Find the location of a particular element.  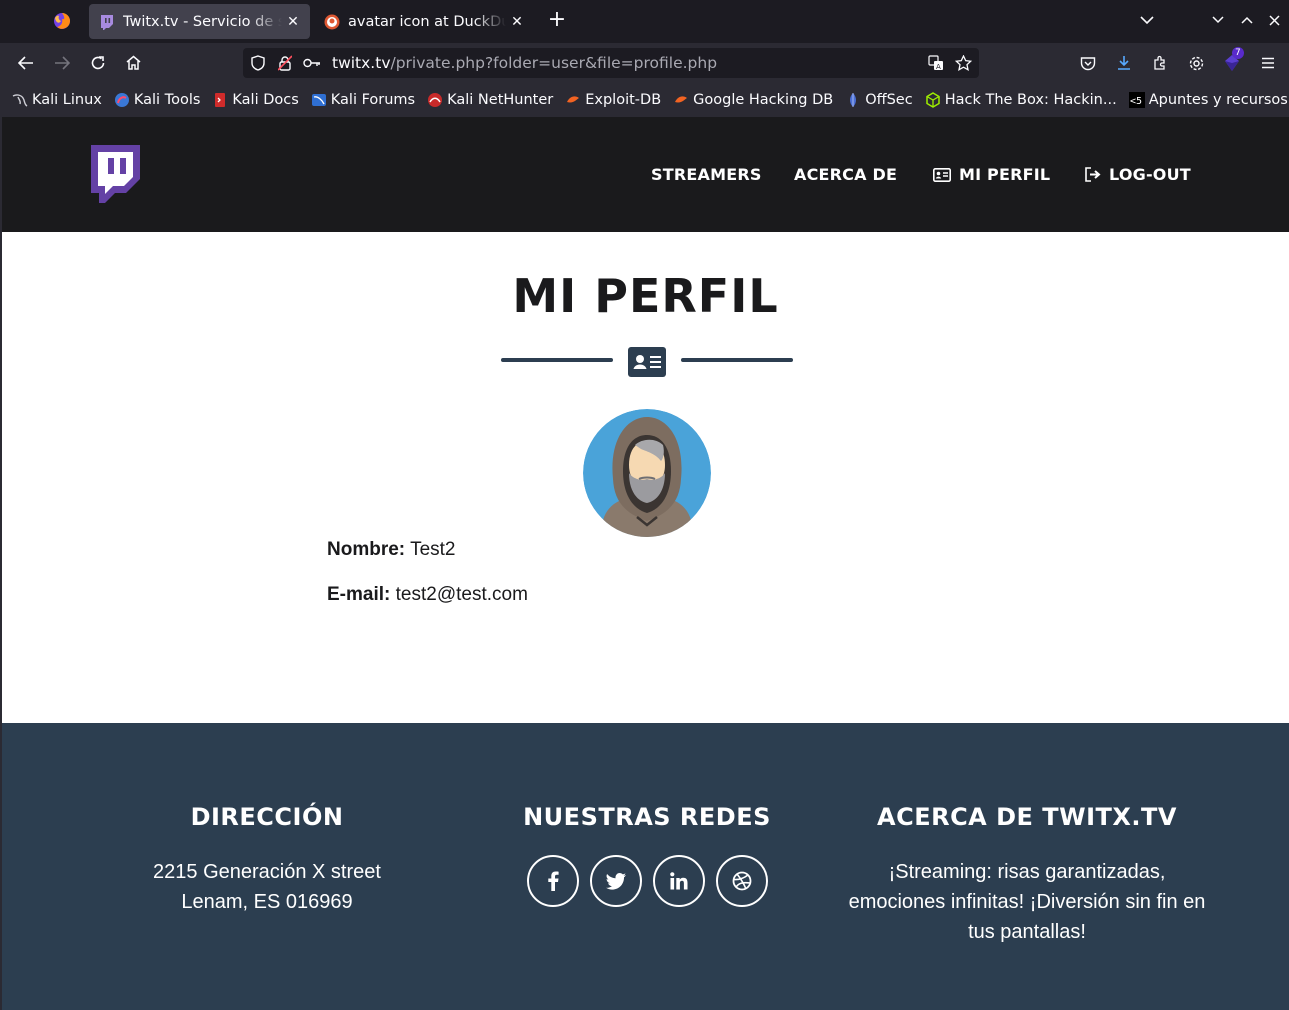

extension-button: 7 is located at coordinates (1232, 61).